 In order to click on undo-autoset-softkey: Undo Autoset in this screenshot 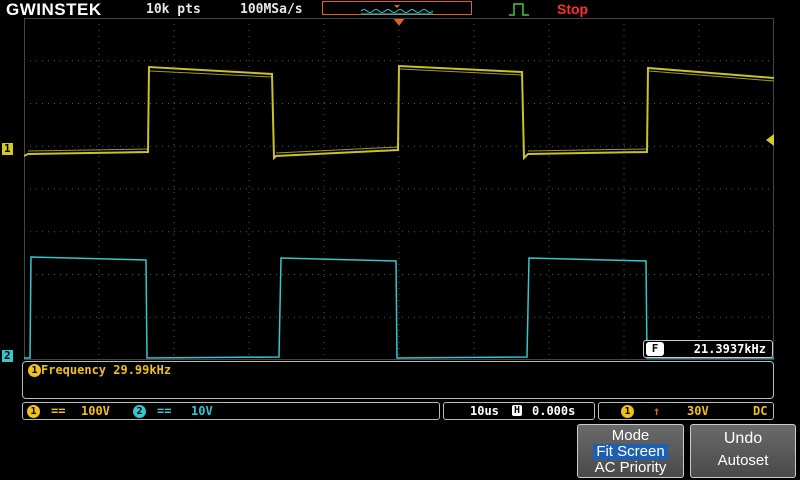, I will do `click(743, 451)`.